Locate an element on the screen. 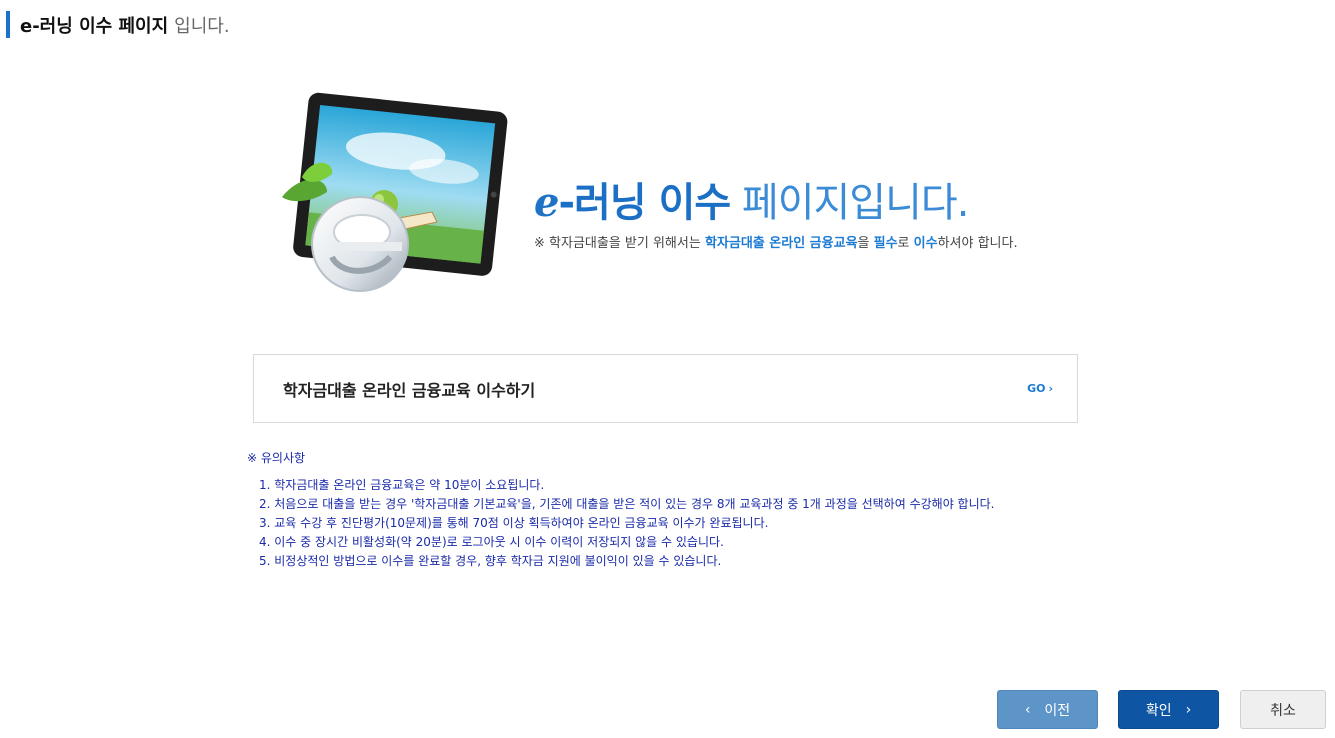 The width and height of the screenshot is (1335, 738). chevron-left-icon: ‹ is located at coordinates (1027, 709).